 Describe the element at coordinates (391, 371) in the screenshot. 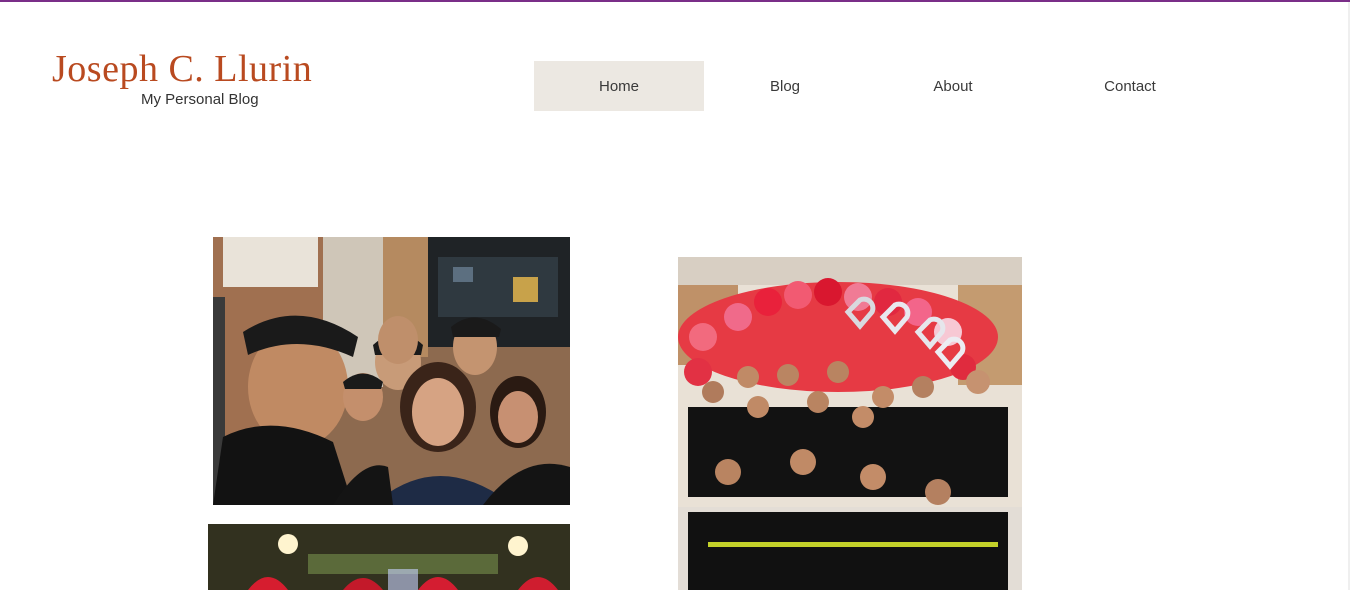

I see `photo-crew-selfie` at that location.